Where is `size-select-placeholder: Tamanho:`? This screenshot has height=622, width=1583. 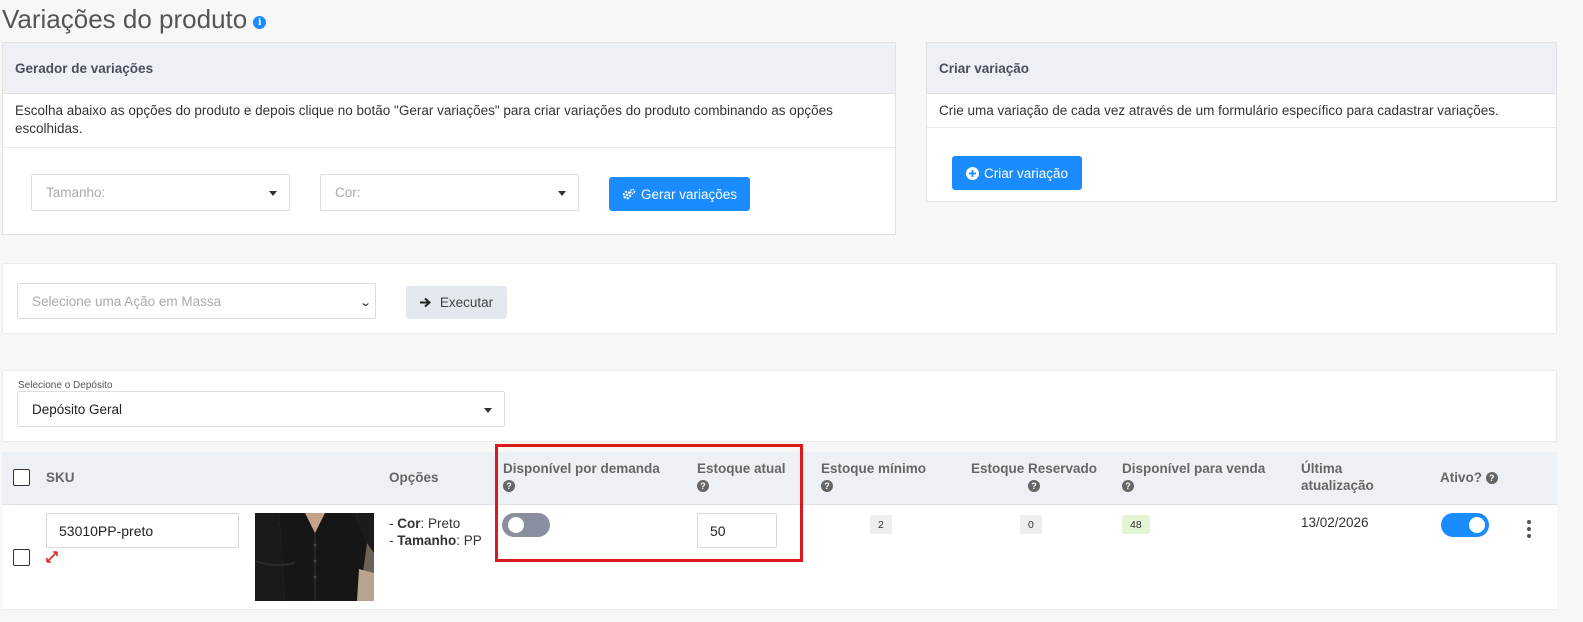
size-select-placeholder: Tamanho: is located at coordinates (76, 192).